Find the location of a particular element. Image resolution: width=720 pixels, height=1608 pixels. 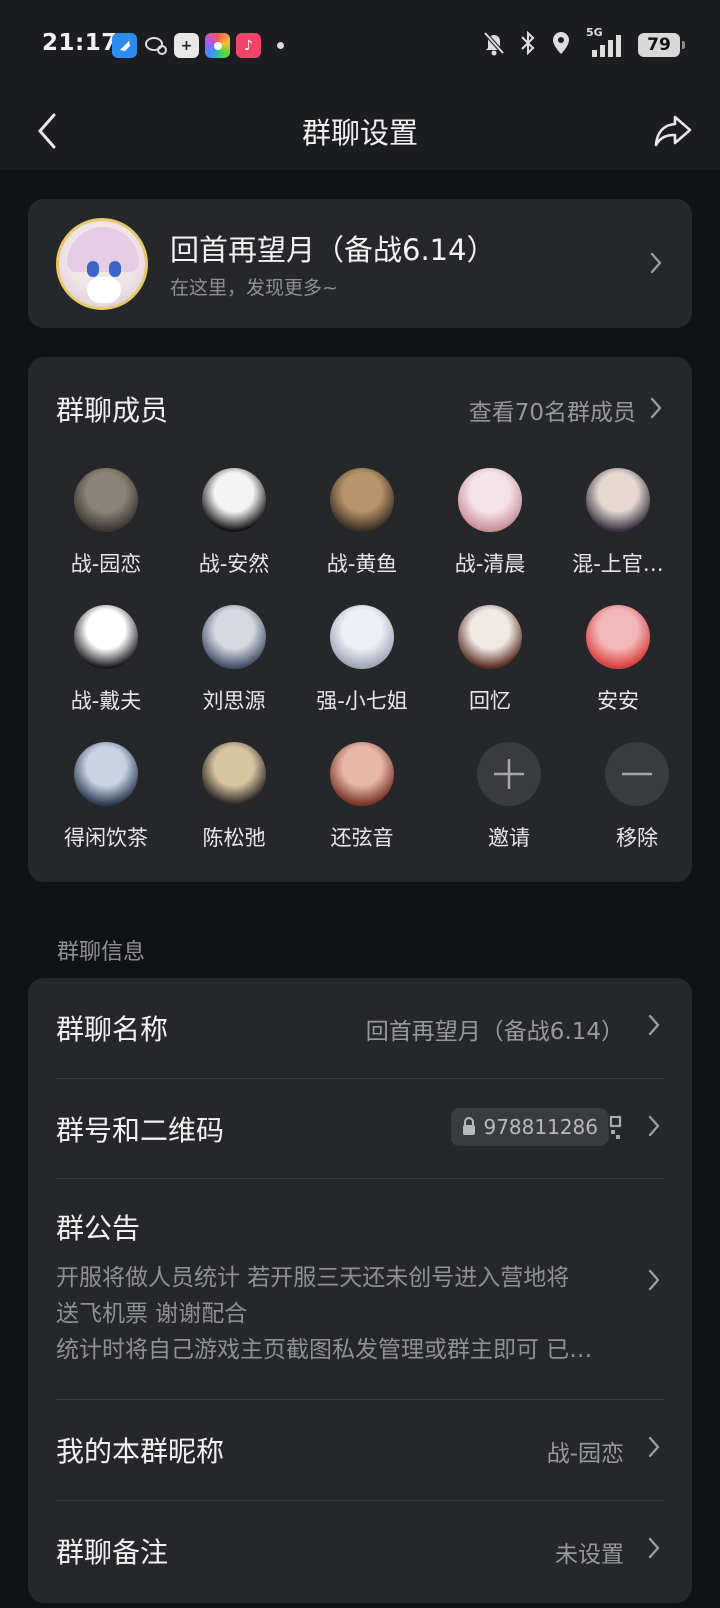

status-app-icons: + ♪ is located at coordinates (198, 45).